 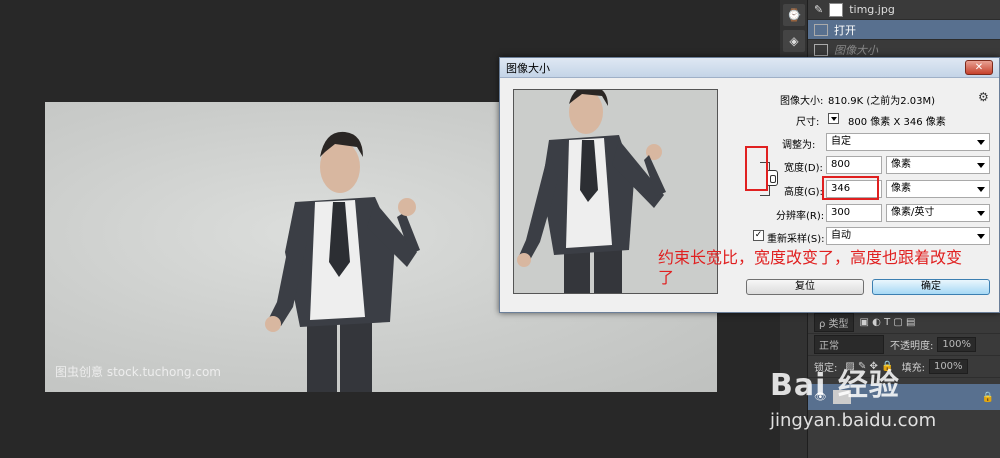 I want to click on stock-watermark: 图虫创意 stock.tuchong.com, so click(x=138, y=372).